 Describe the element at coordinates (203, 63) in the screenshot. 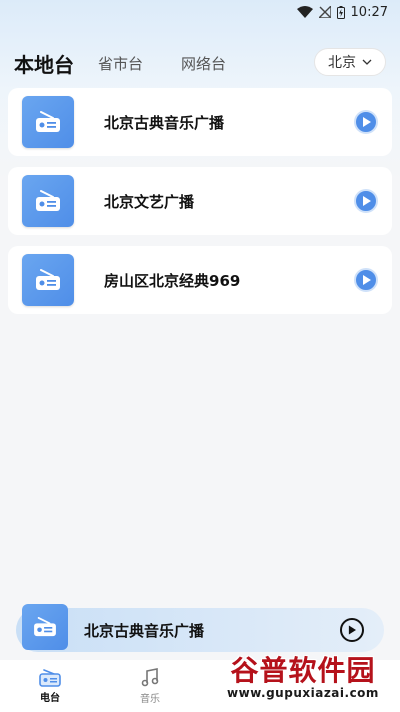

I see `tab-network: 网络台` at that location.